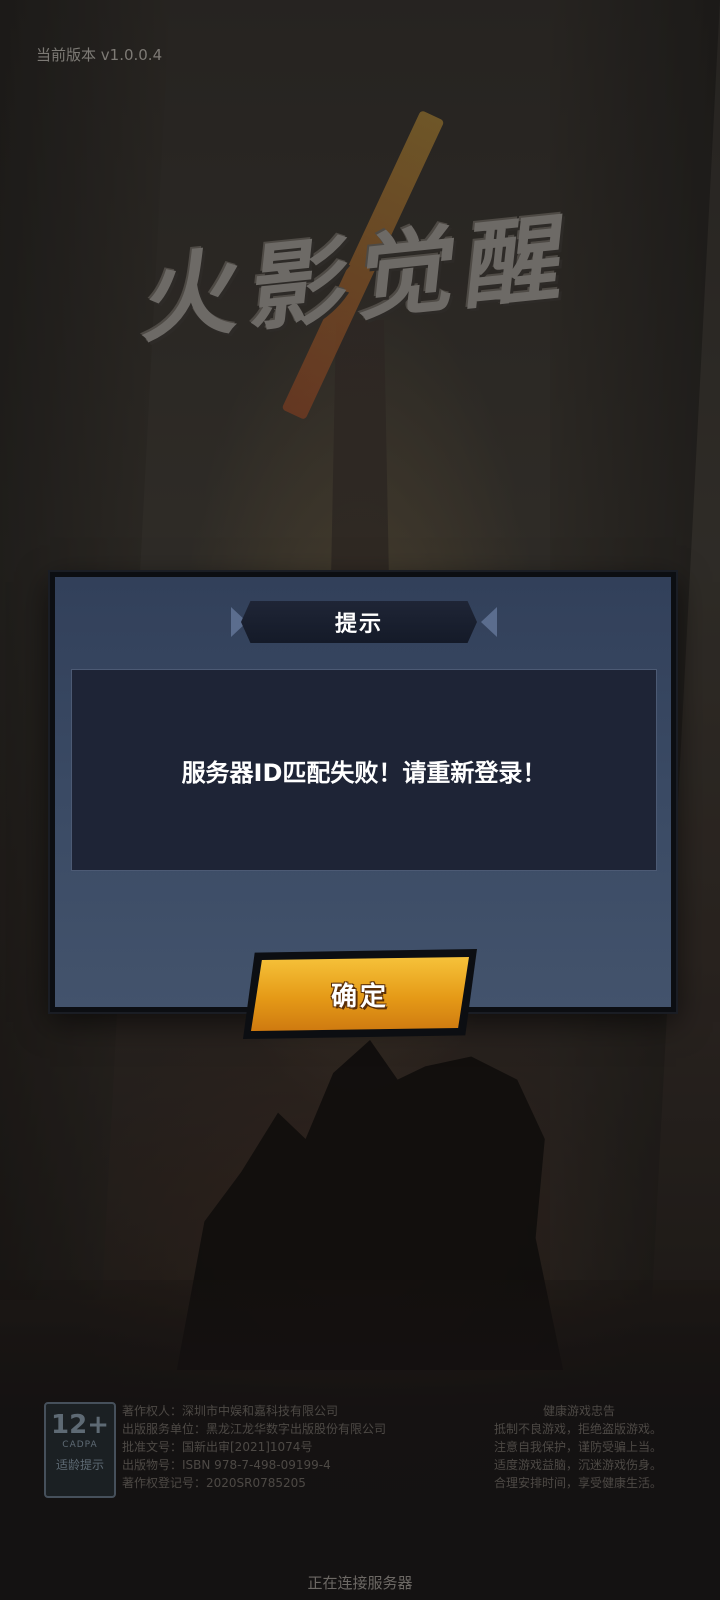 This screenshot has width=720, height=1600. What do you see at coordinates (578, 1411) in the screenshot?
I see `health-notice-title: 健康游戏忠告` at bounding box center [578, 1411].